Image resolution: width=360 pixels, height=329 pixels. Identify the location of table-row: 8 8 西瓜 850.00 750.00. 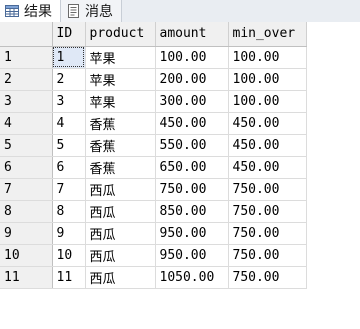
(153, 211).